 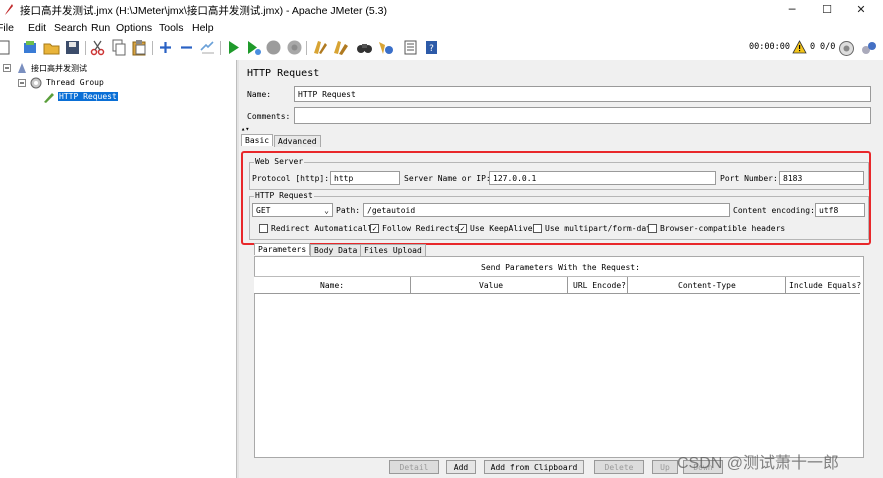 What do you see at coordinates (263, 210) in the screenshot?
I see `method-value: GET` at bounding box center [263, 210].